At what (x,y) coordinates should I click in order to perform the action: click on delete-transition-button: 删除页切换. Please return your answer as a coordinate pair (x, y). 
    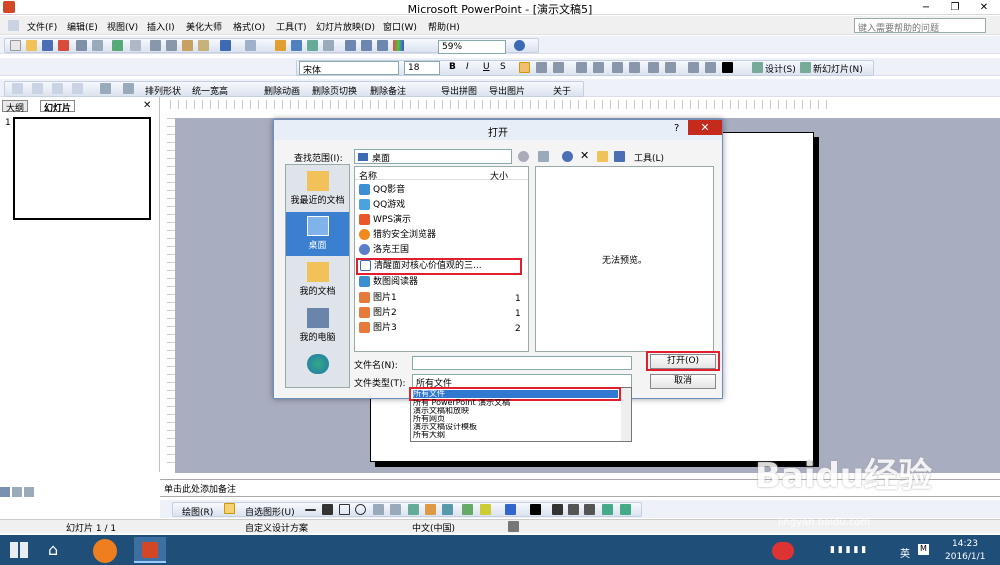
    Looking at the image, I should click on (334, 90).